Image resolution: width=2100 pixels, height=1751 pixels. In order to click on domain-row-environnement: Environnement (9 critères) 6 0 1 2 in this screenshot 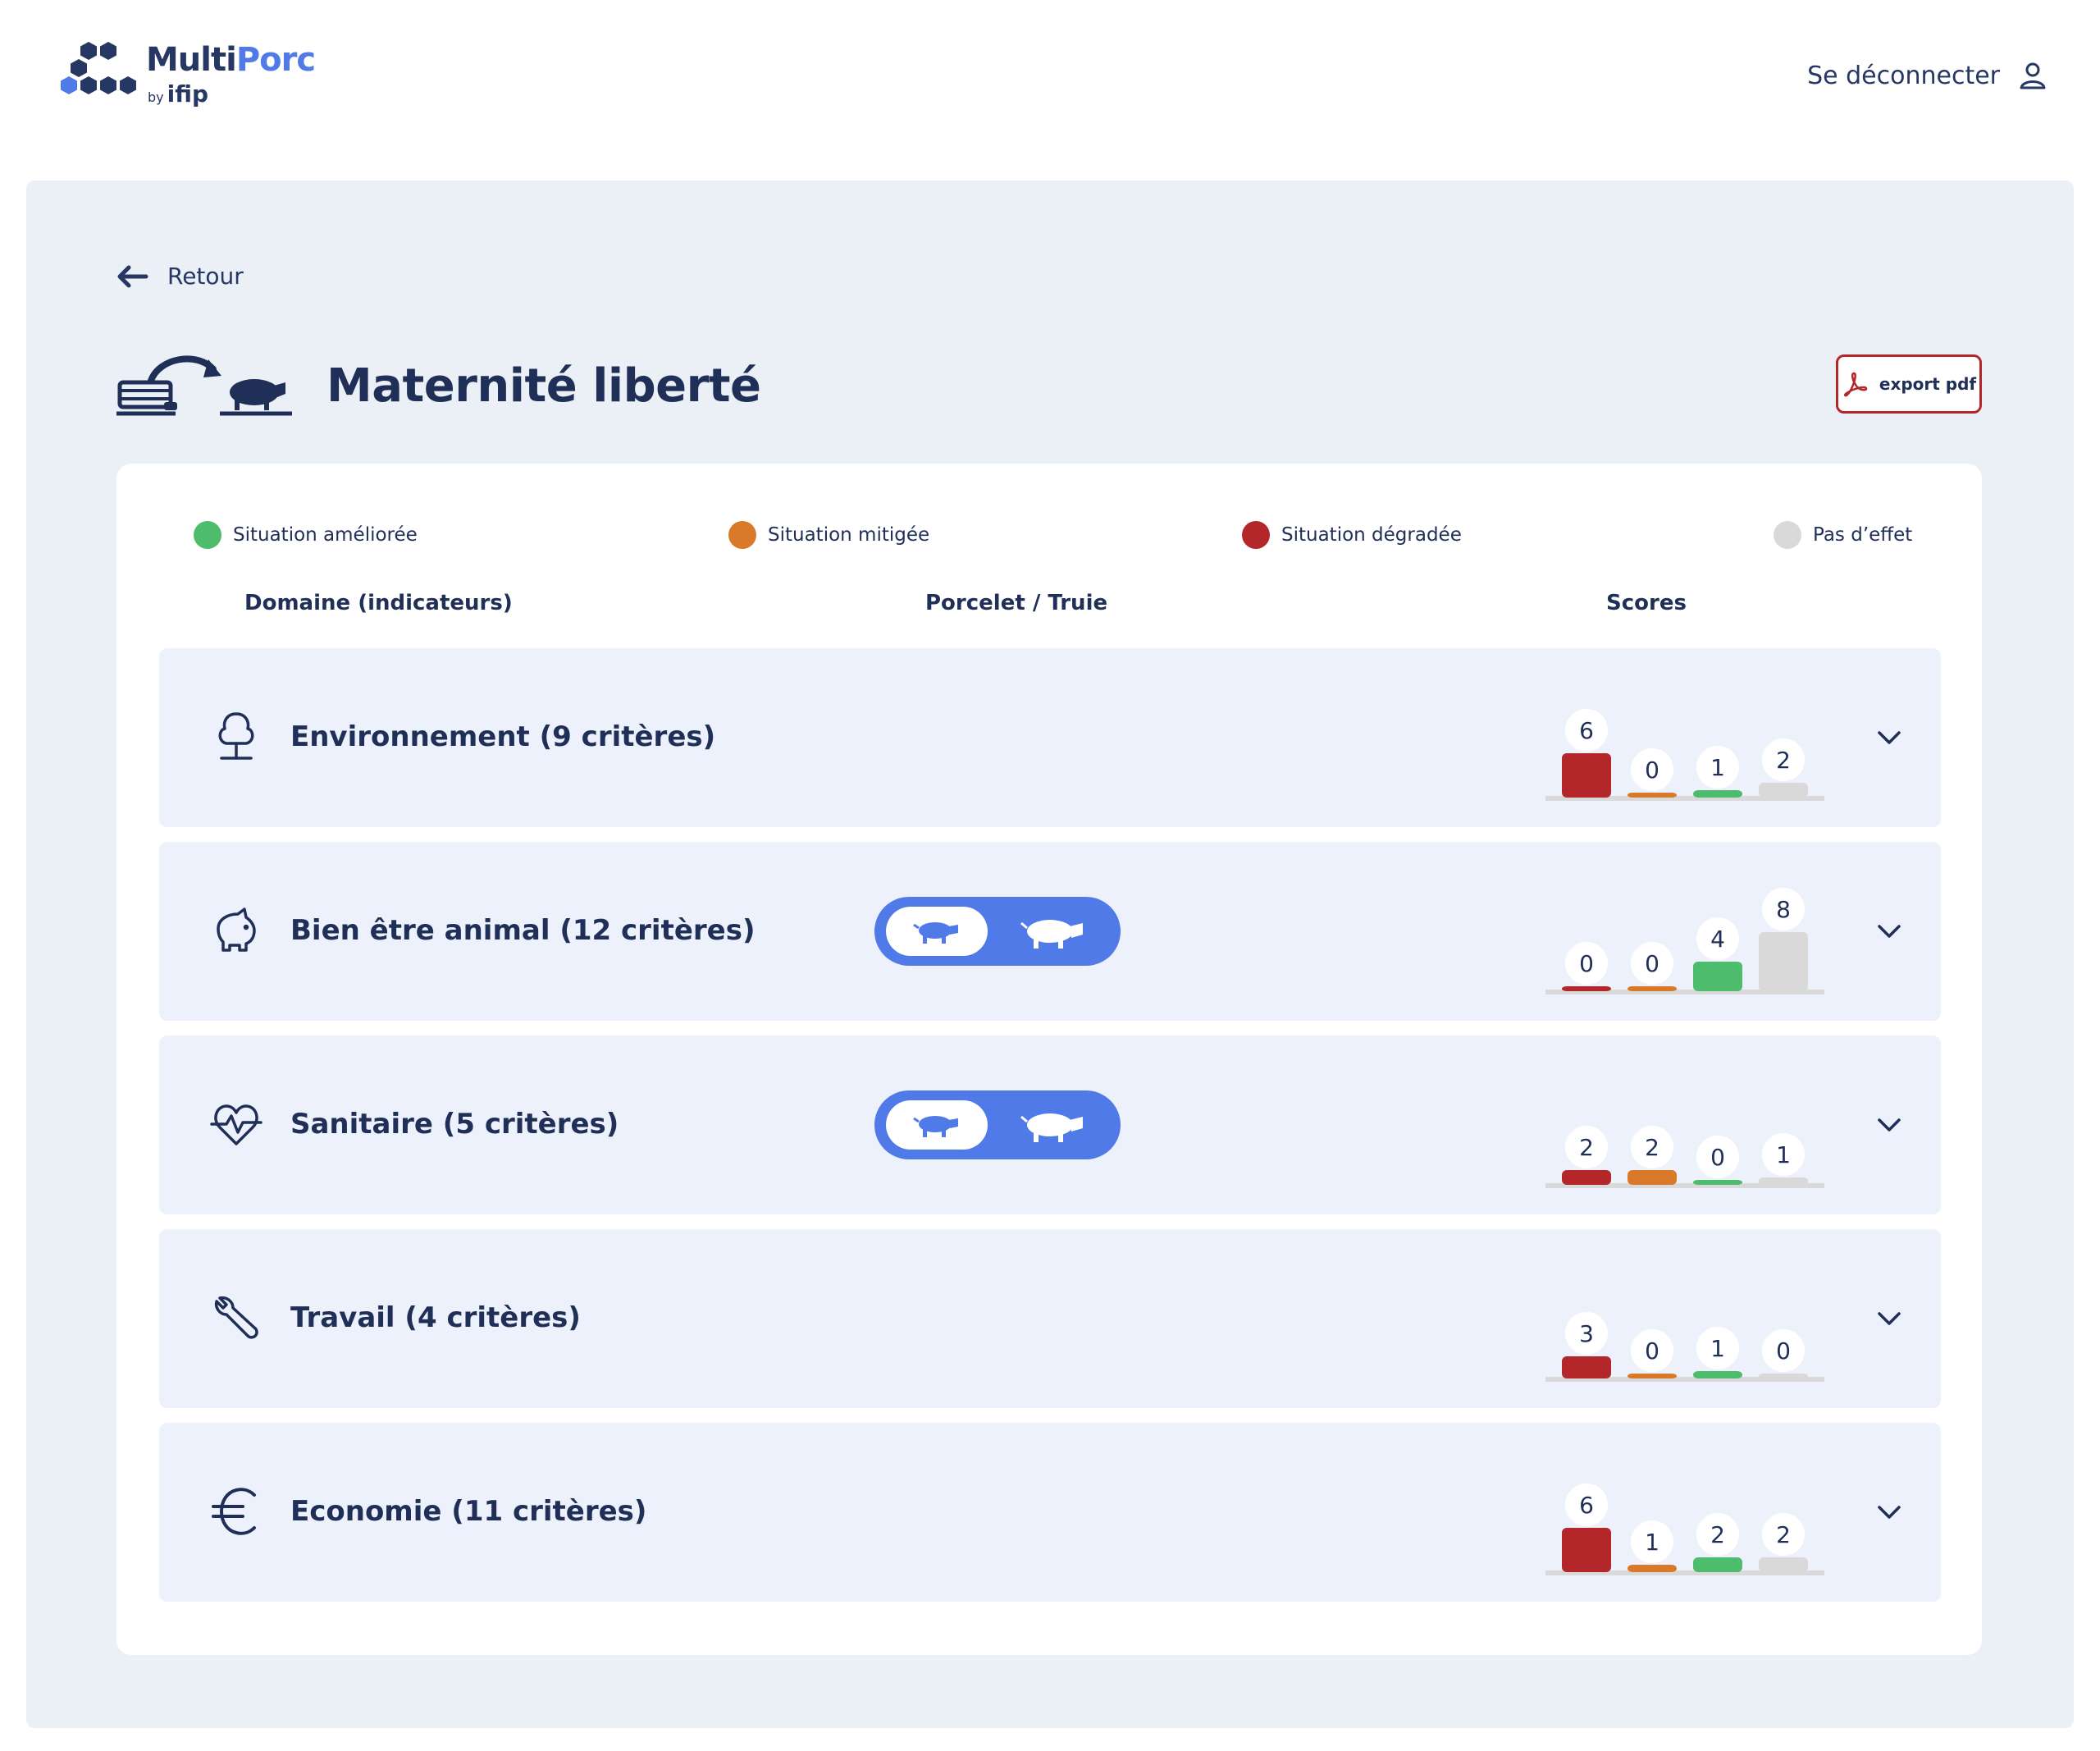, I will do `click(1050, 737)`.